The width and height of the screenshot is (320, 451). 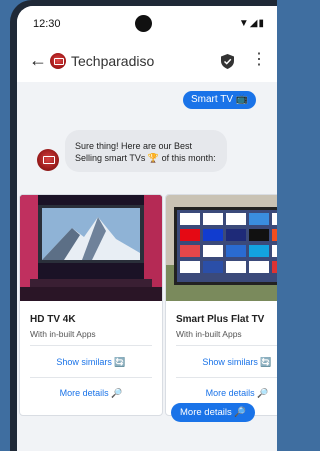 What do you see at coordinates (227, 61) in the screenshot?
I see `shield-check-icon` at bounding box center [227, 61].